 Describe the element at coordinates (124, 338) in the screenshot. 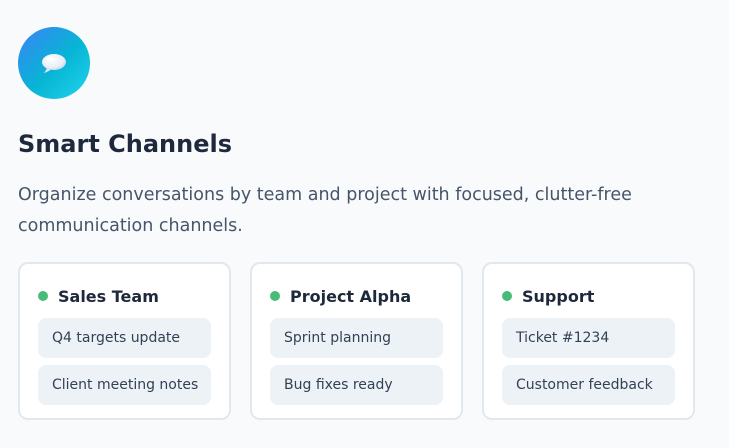

I see `message-item: Q4 targets update` at that location.